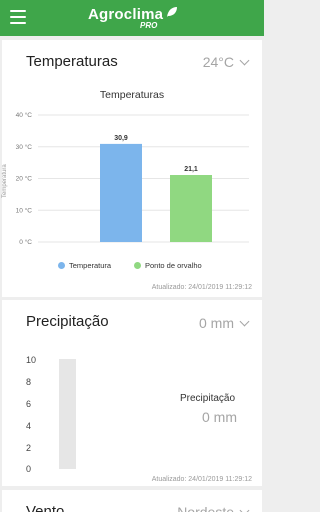 Image resolution: width=320 pixels, height=512 pixels. Describe the element at coordinates (216, 323) in the screenshot. I see `precipitation-current-value: 0 mm` at that location.